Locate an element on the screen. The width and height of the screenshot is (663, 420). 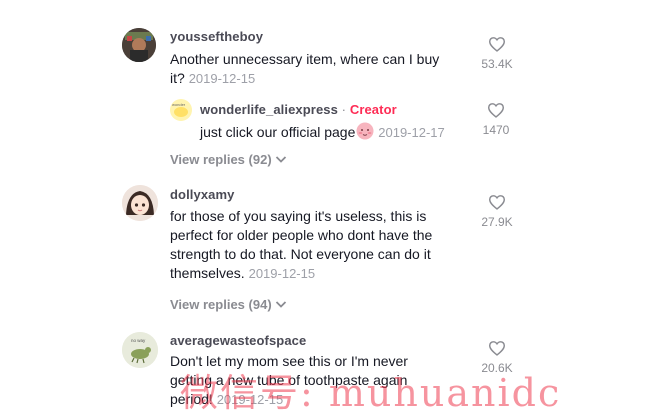
creator-badge: Creator is located at coordinates (373, 109).